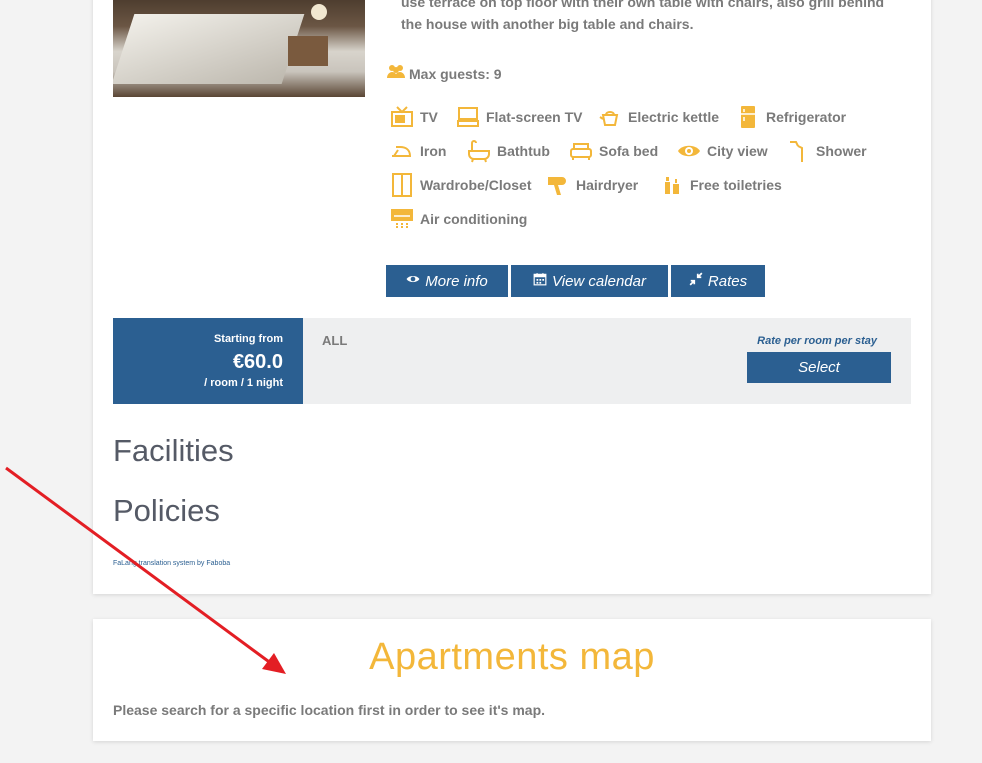 This screenshot has width=982, height=763. Describe the element at coordinates (817, 341) in the screenshot. I see `rate-type-label: Rate per room per stay` at that location.